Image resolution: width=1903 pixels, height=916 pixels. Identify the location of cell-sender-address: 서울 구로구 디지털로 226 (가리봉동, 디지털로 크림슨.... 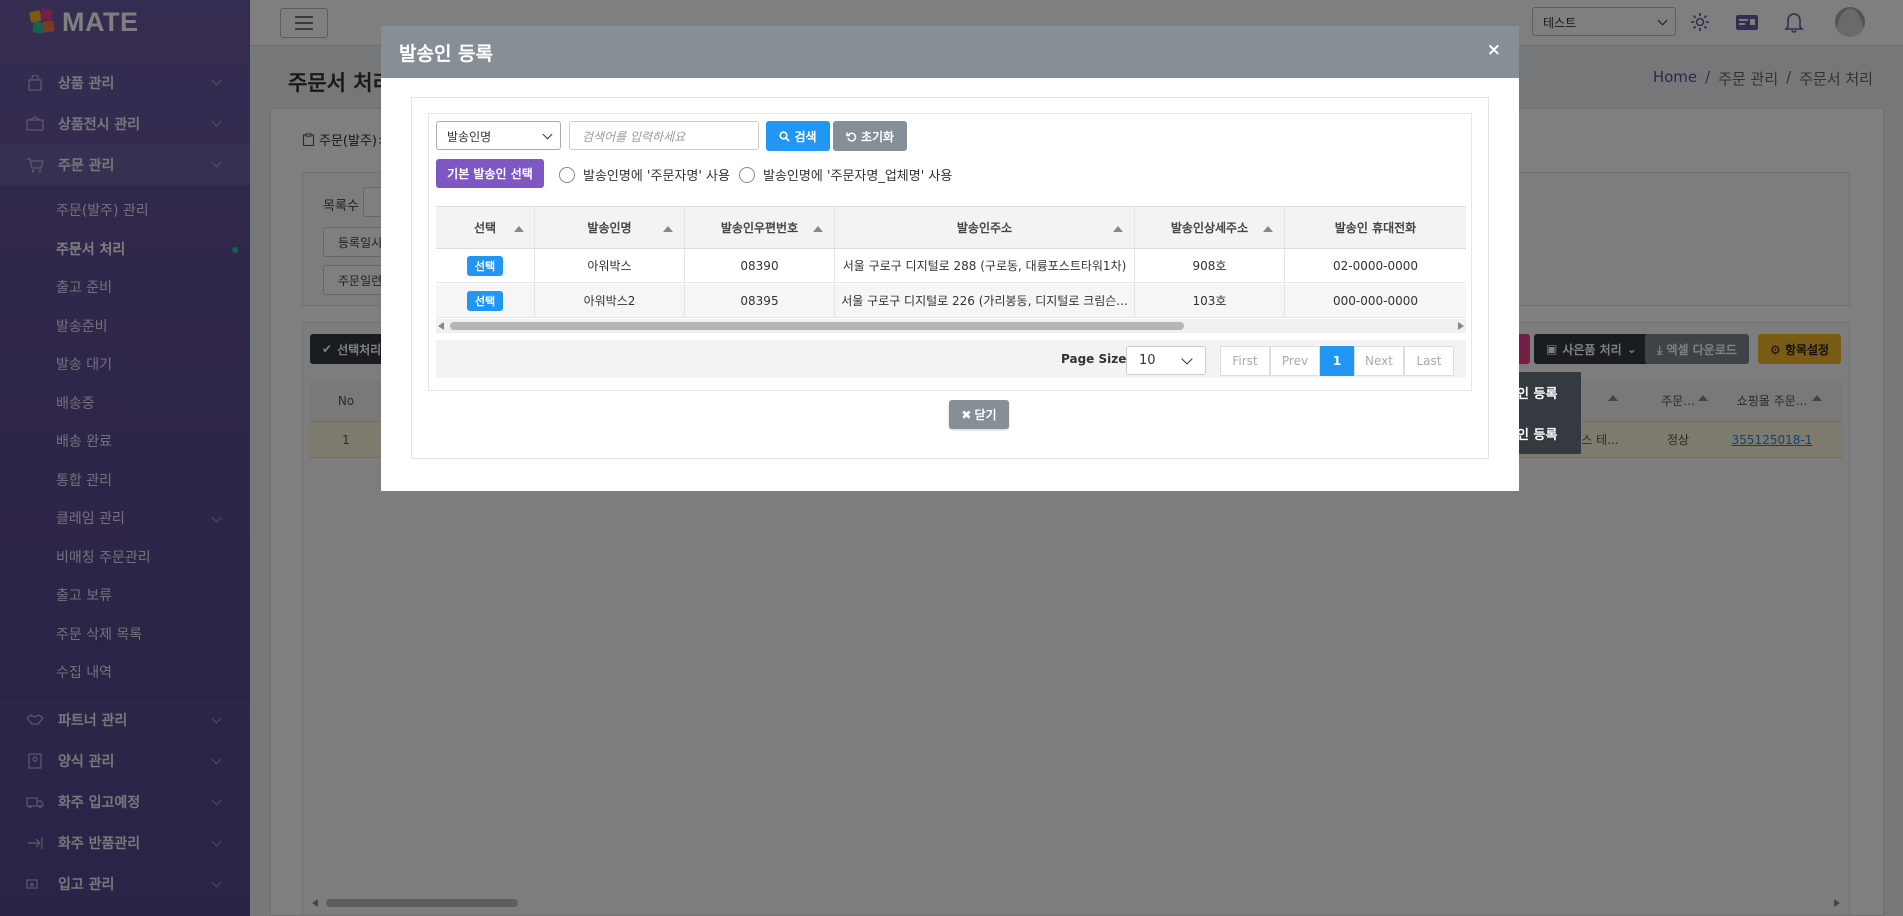
(985, 300).